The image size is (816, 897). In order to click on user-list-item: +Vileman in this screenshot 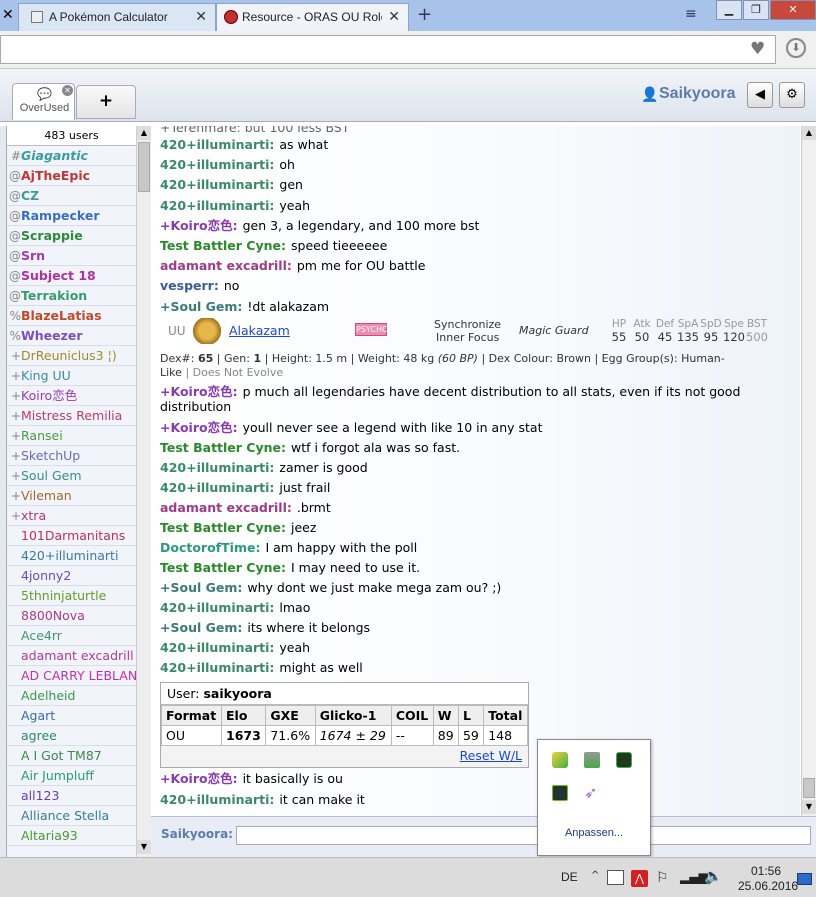, I will do `click(71, 496)`.